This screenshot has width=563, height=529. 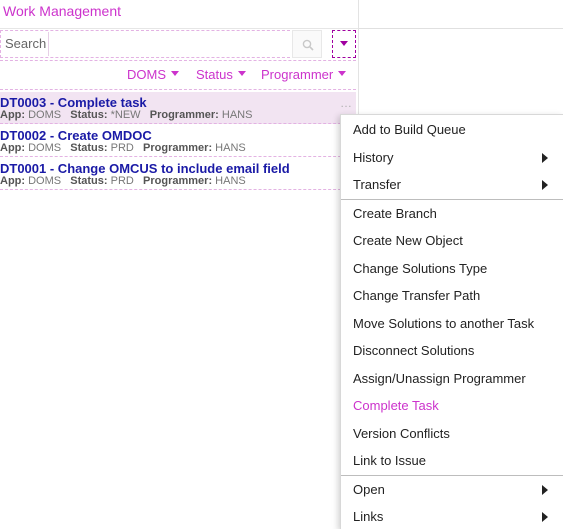 I want to click on filter-app-label: DOMS, so click(x=146, y=74).